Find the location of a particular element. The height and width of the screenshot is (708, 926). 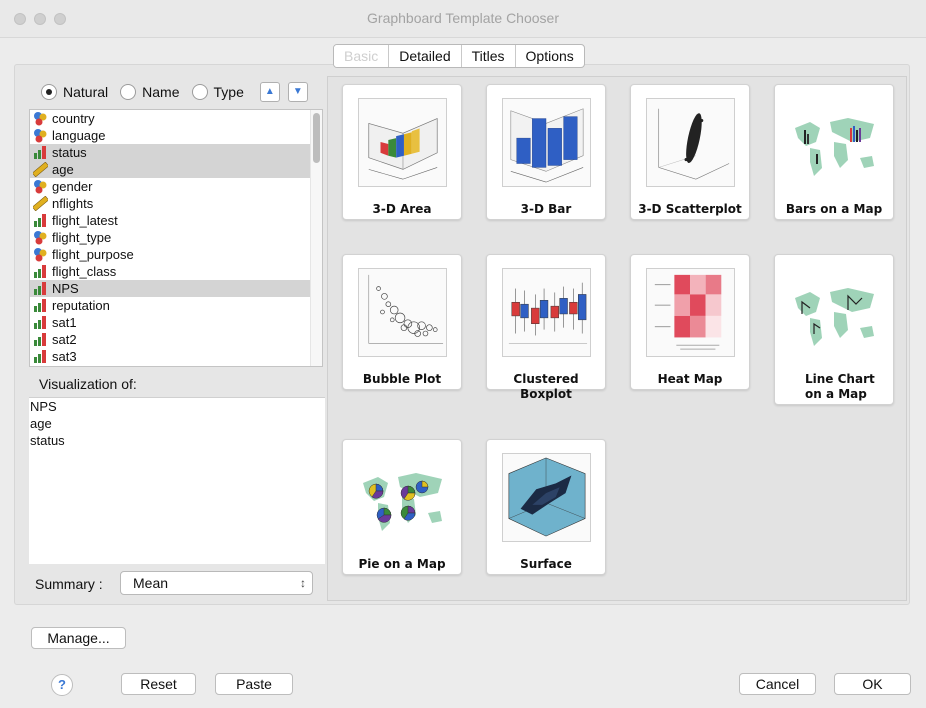

template-card-heat-map: Heat Map is located at coordinates (690, 322).